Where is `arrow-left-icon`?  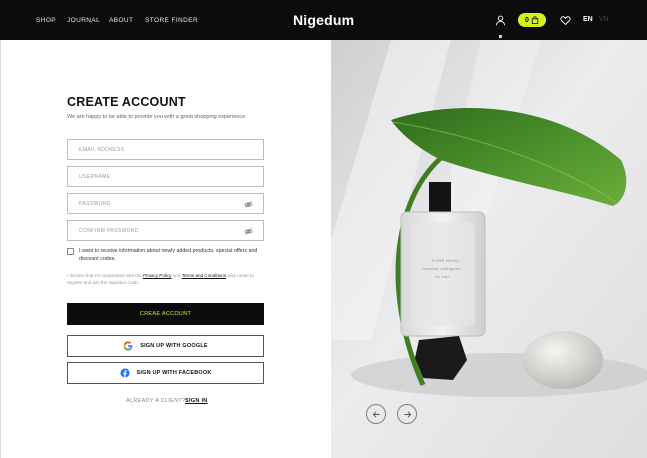 arrow-left-icon is located at coordinates (376, 414).